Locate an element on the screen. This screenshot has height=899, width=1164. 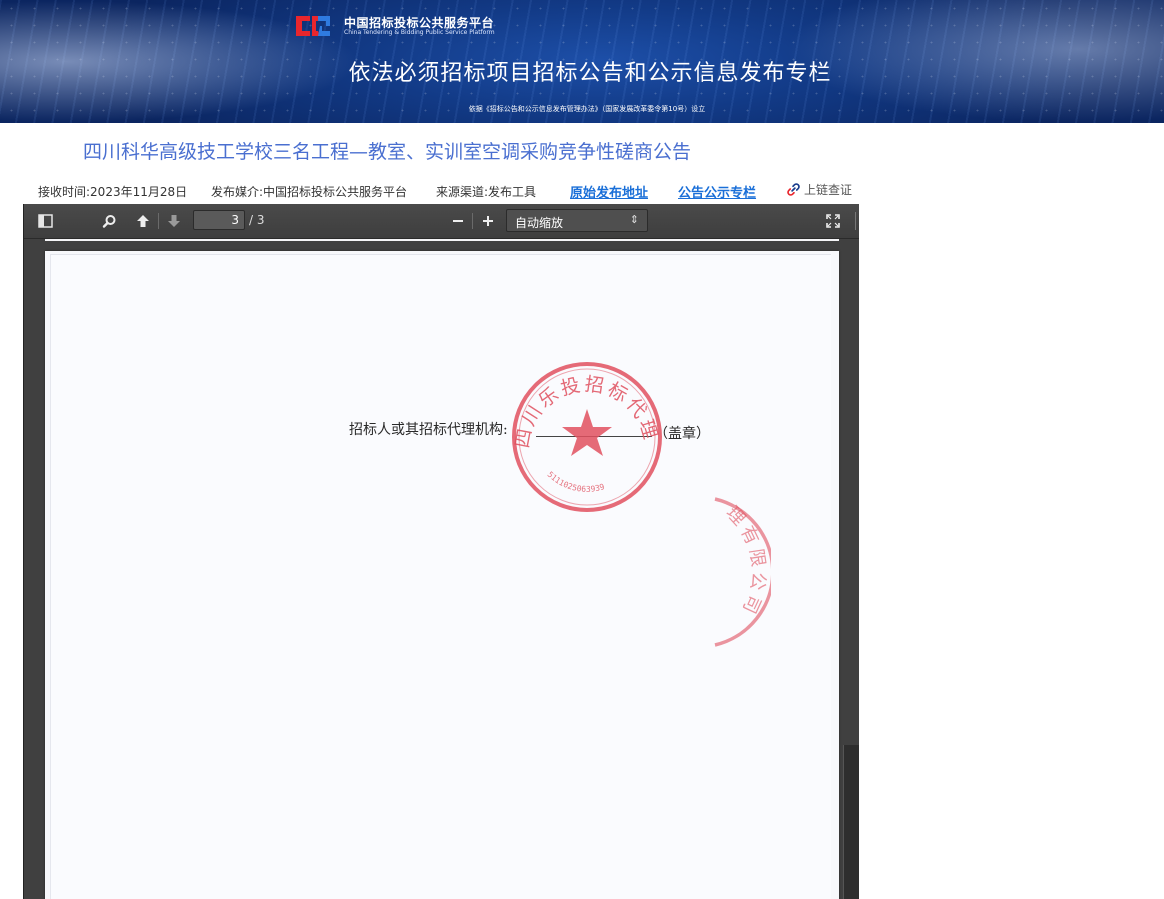
company-seal-stamp: 四川乐投招标代理有限公司 5111025063939 is located at coordinates (584, 434).